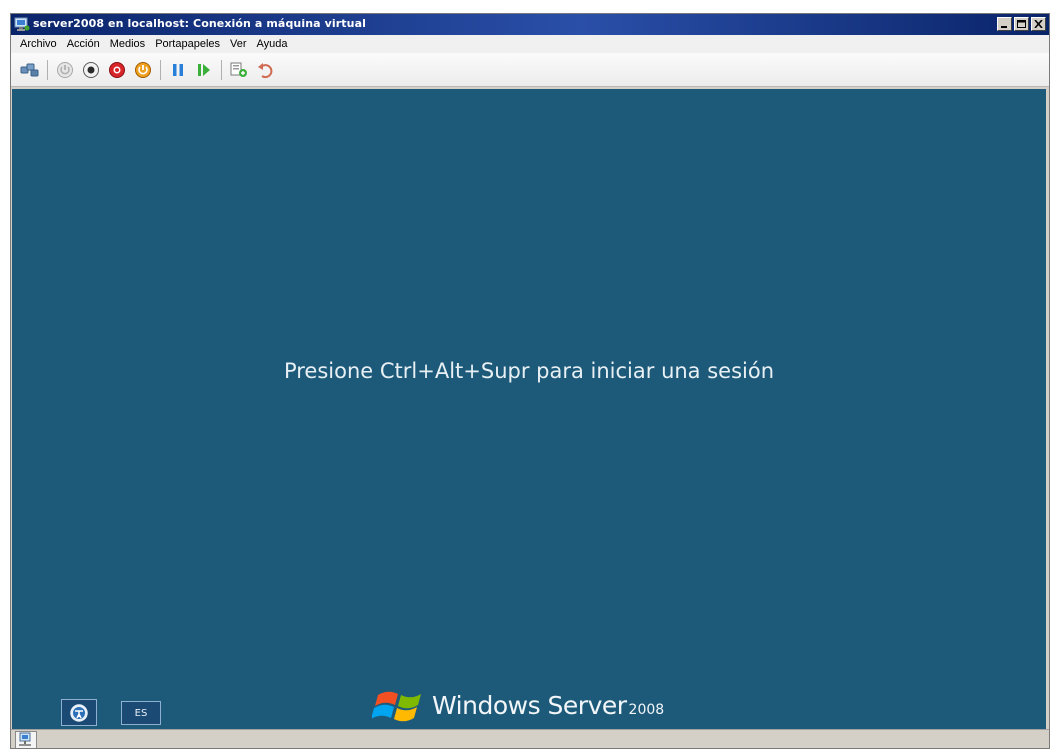 This screenshot has width=1052, height=752. I want to click on shut-down-icon, so click(117, 69).